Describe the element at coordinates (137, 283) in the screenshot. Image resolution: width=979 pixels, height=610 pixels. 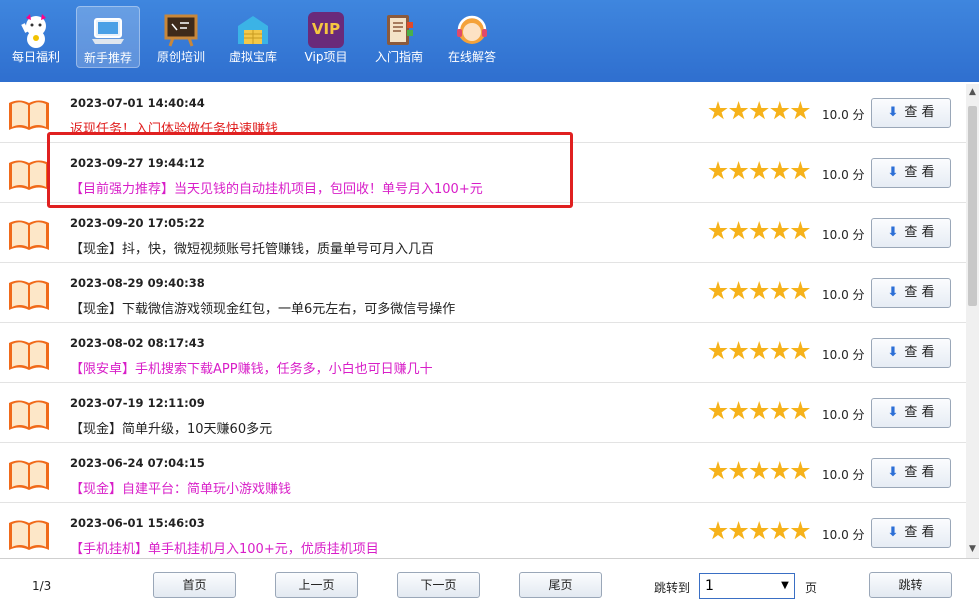
I see `item-date: 2023-08-29 09:40:38` at that location.